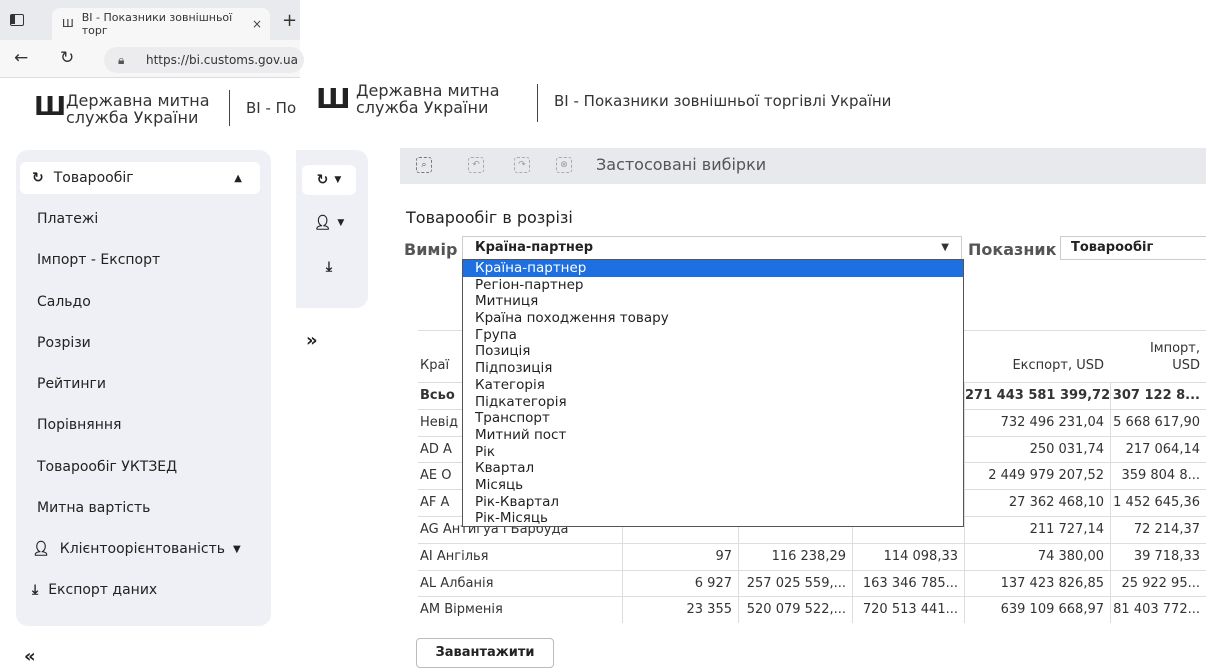 Image resolution: width=1206 pixels, height=671 pixels. Describe the element at coordinates (30, 656) in the screenshot. I see `collapse-sidebar-icon: «` at that location.